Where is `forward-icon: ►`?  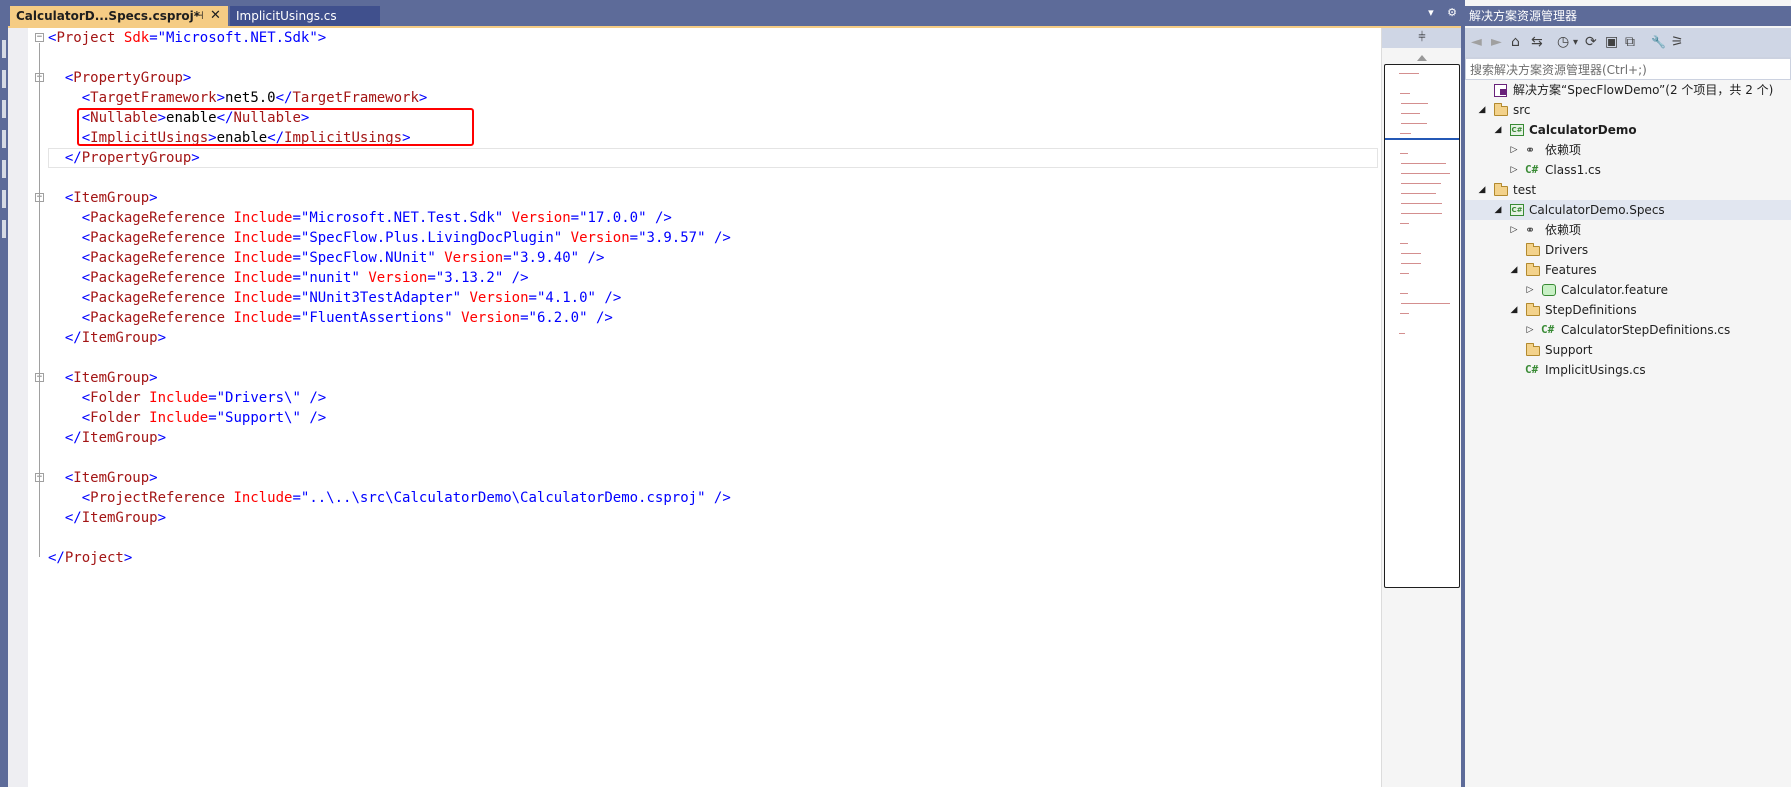 forward-icon: ► is located at coordinates (1496, 42).